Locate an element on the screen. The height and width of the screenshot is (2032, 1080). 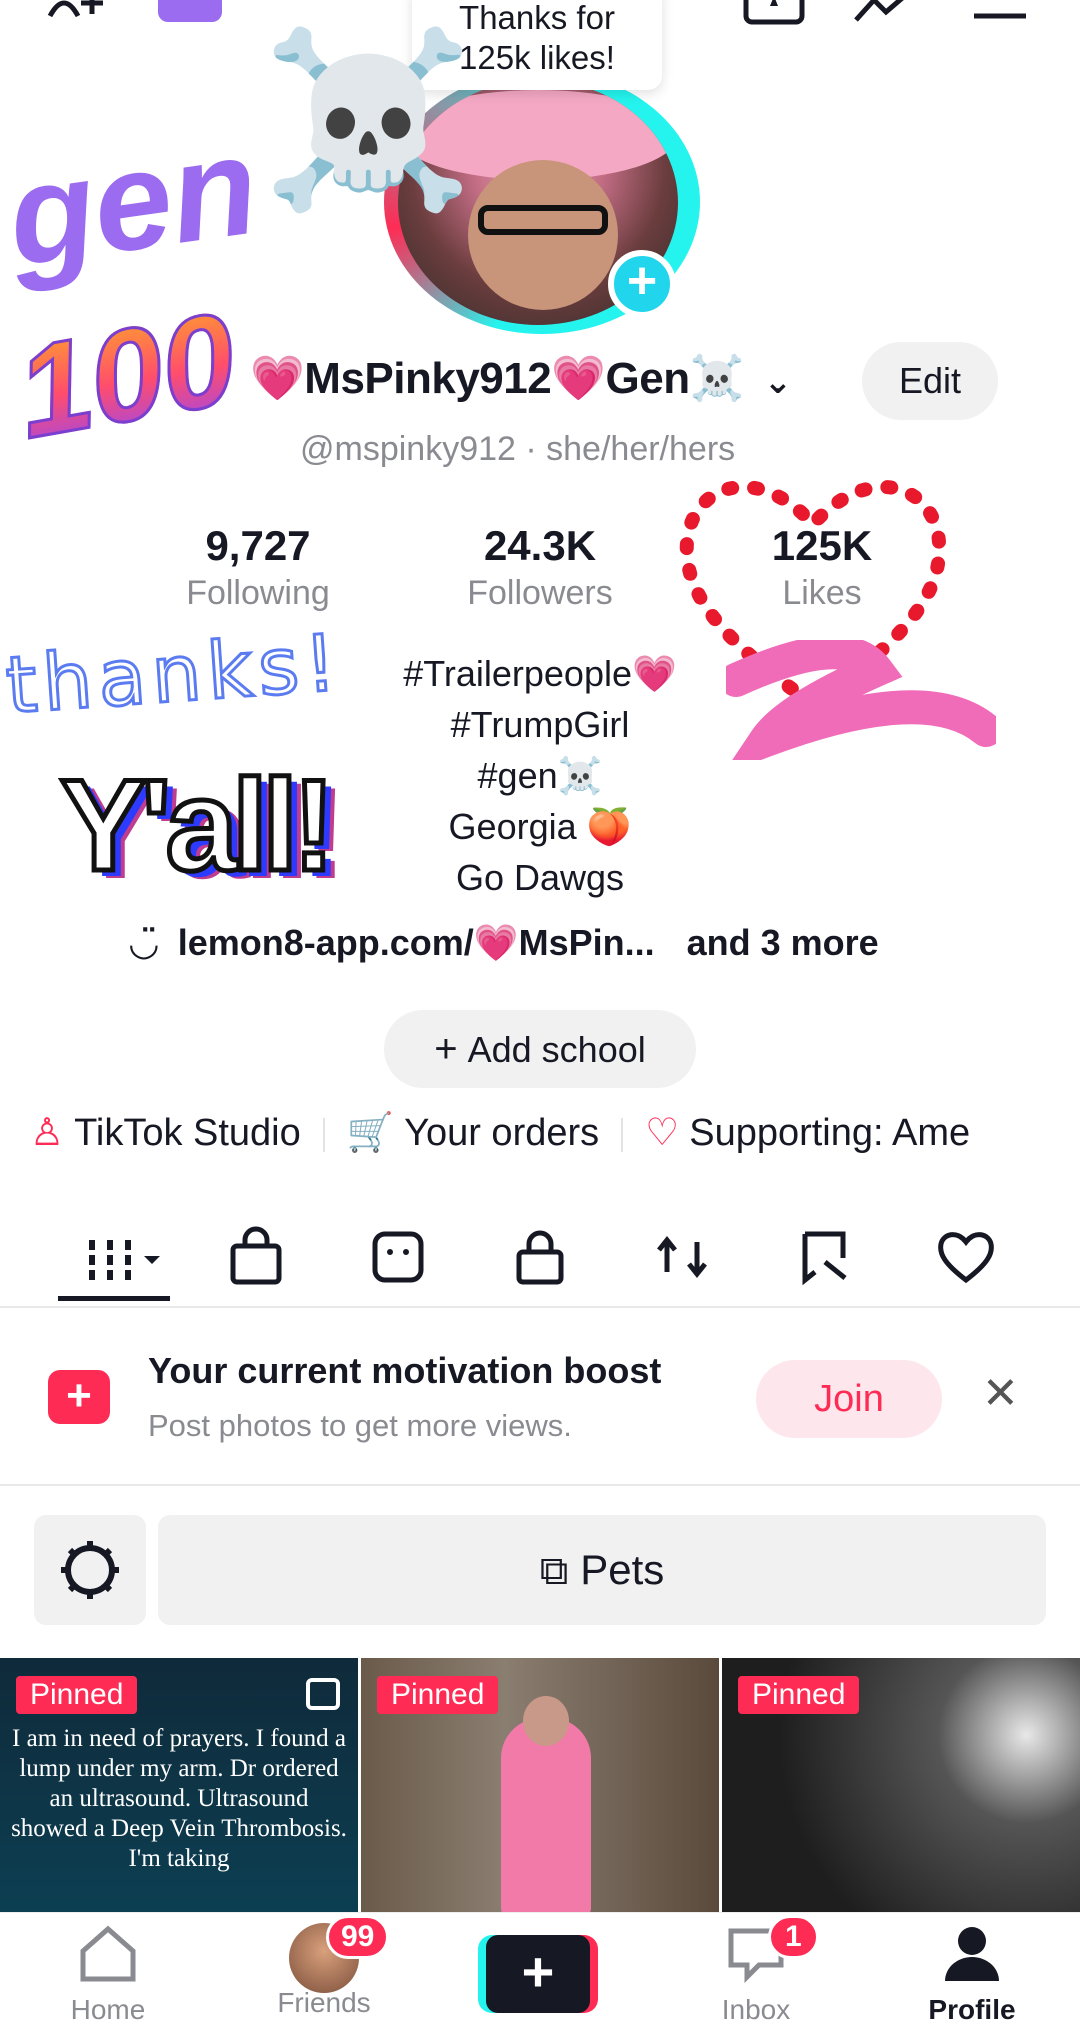
carousel-icon is located at coordinates (323, 1694).